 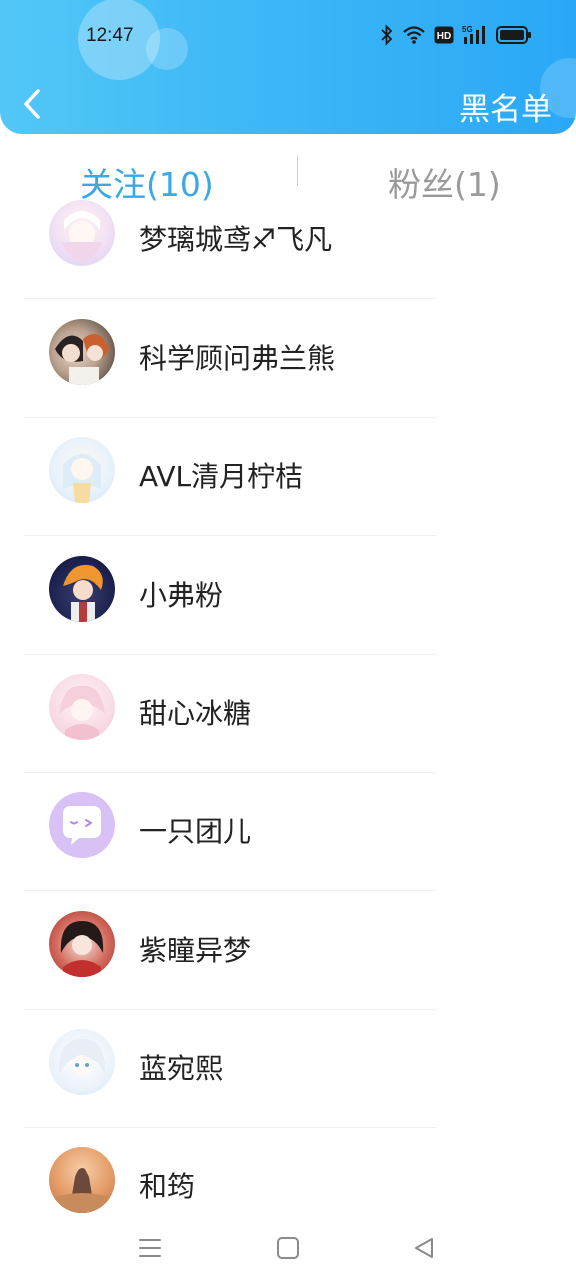 What do you see at coordinates (110, 35) in the screenshot?
I see `status-time: 12:47` at bounding box center [110, 35].